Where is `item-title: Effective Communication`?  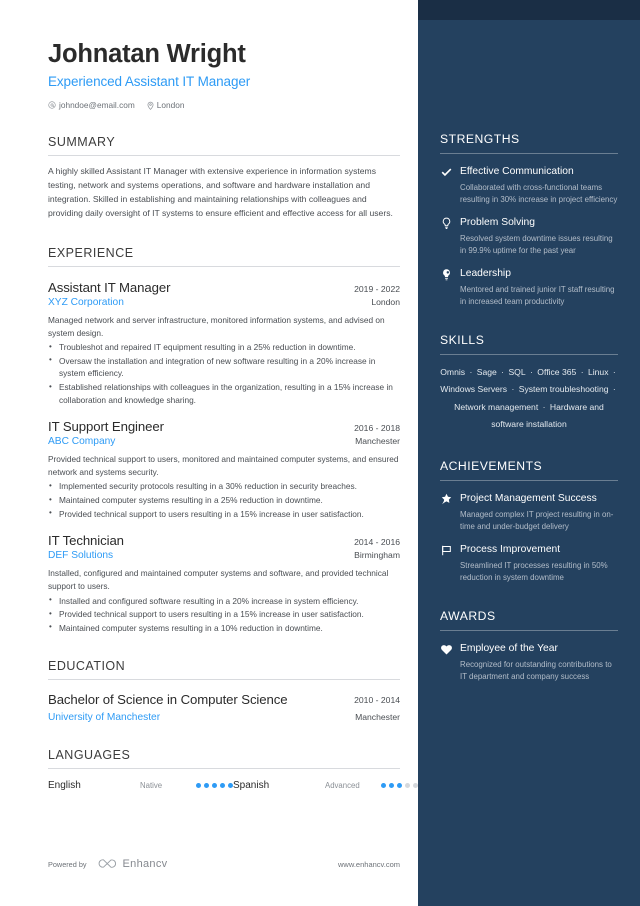 item-title: Effective Communication is located at coordinates (517, 171).